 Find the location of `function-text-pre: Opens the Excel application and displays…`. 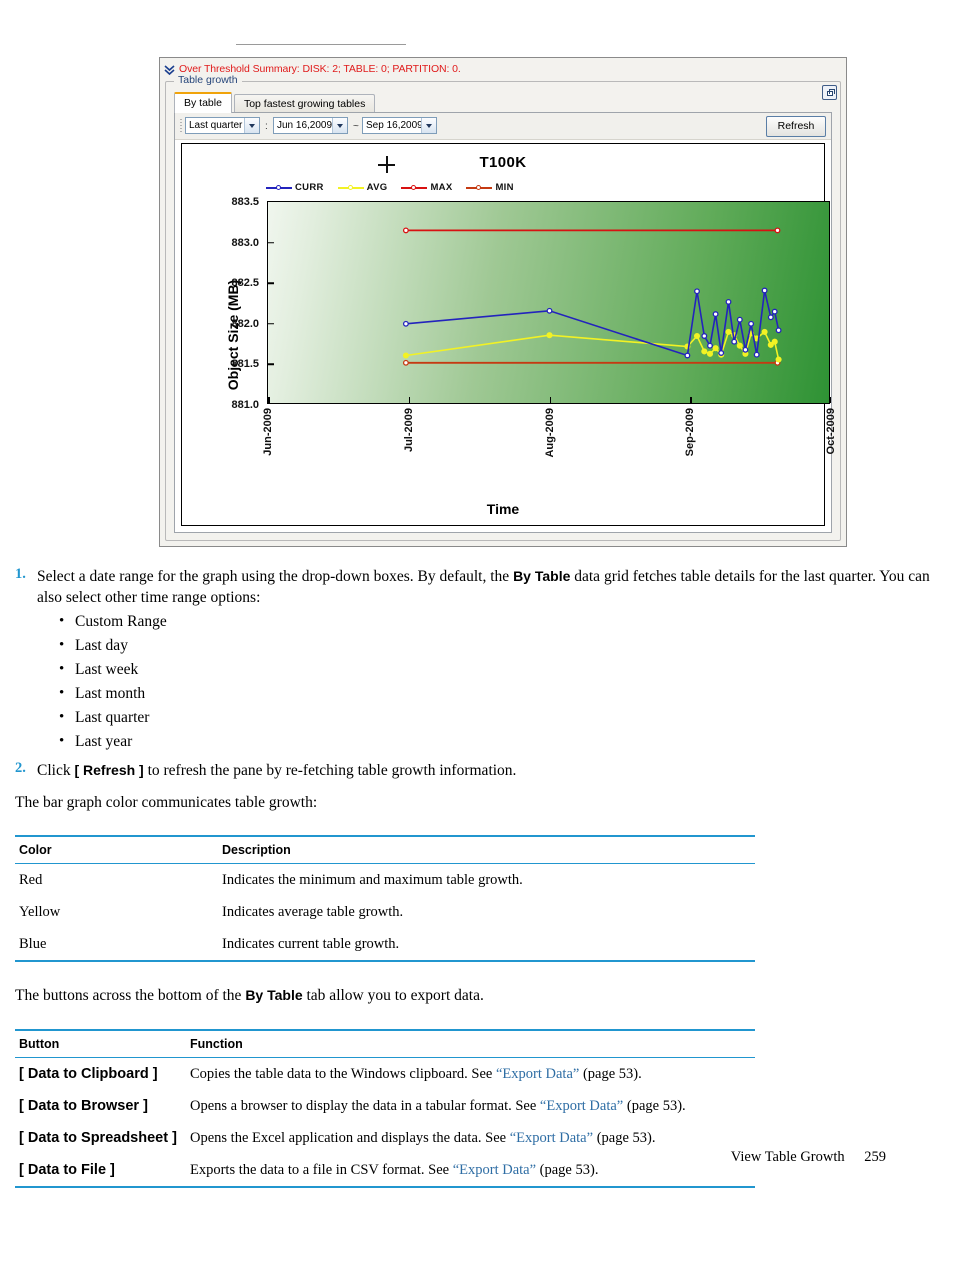

function-text-pre: Opens the Excel application and displays… is located at coordinates (350, 1138).